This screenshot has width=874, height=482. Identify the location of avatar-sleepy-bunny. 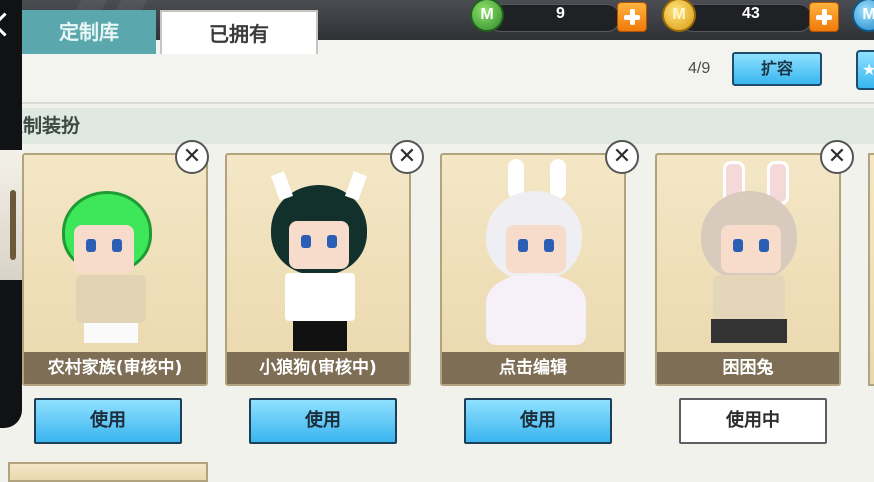
(748, 255).